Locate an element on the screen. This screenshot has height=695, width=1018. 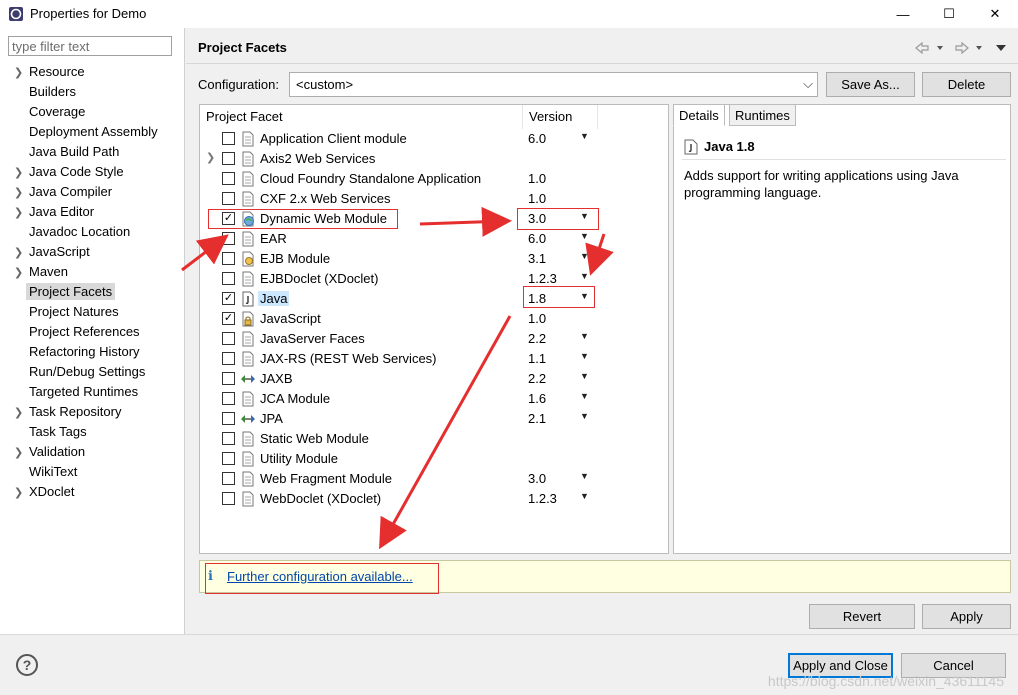
table-row: Static Web Module is located at coordinates (434, 439).